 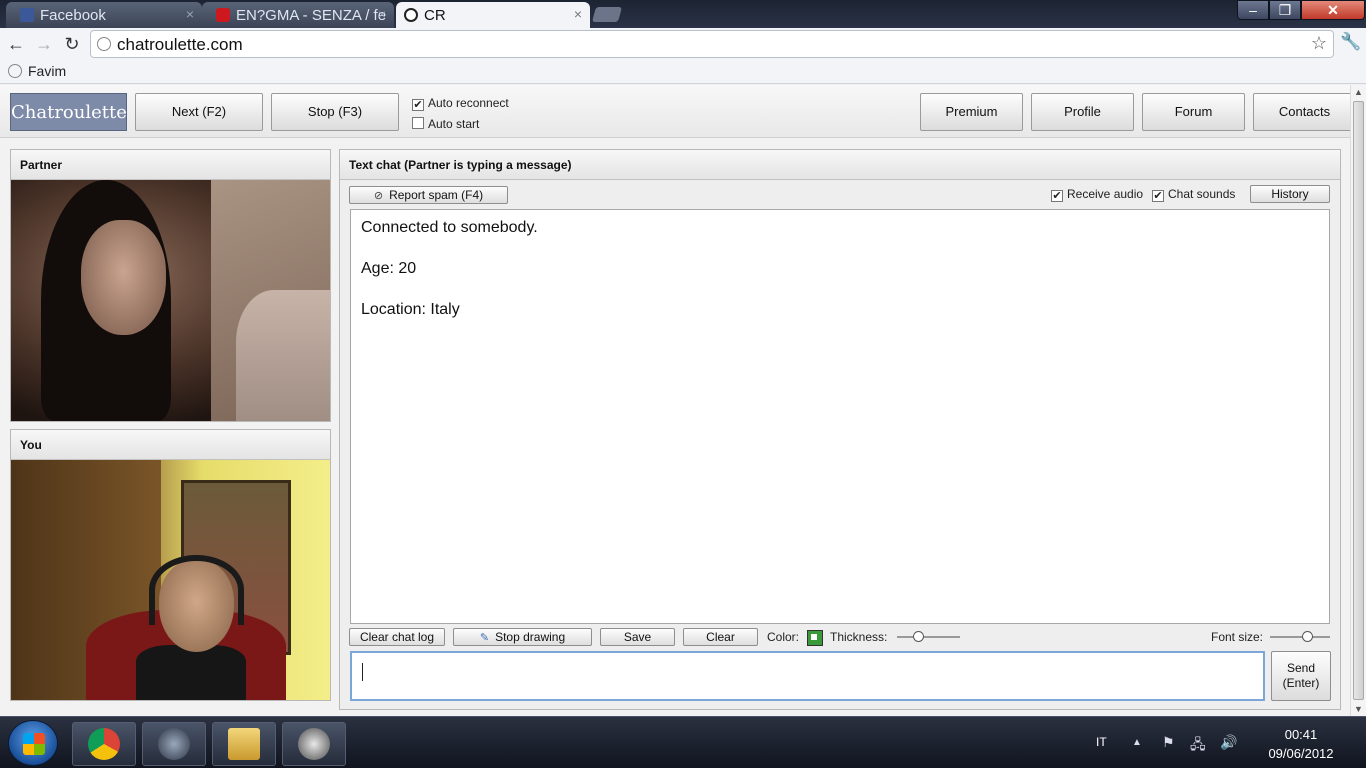 I want to click on steam-icon, so click(x=314, y=744).